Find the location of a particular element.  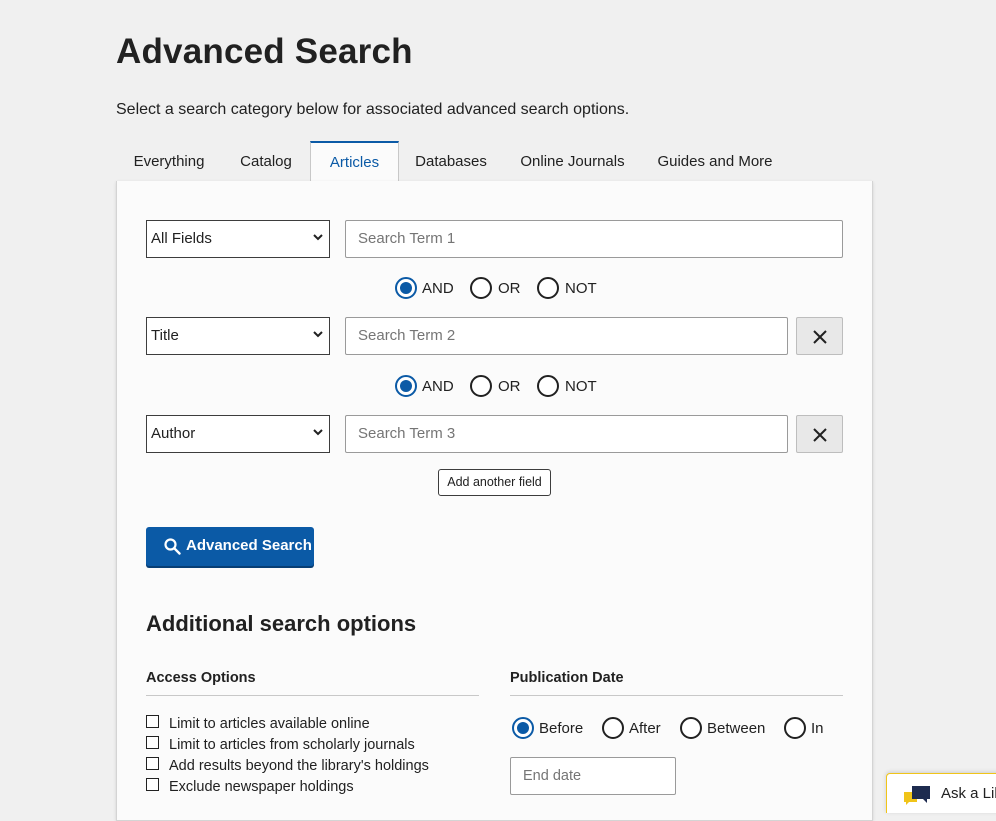

publication-date-heading: Publication Date is located at coordinates (676, 683).